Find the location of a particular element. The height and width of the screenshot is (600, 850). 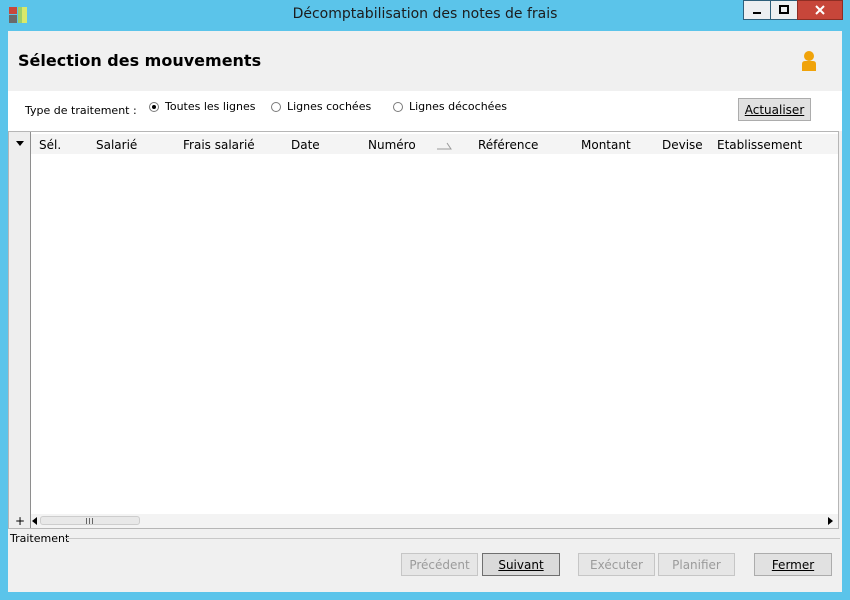

close-icon is located at coordinates (820, 10).